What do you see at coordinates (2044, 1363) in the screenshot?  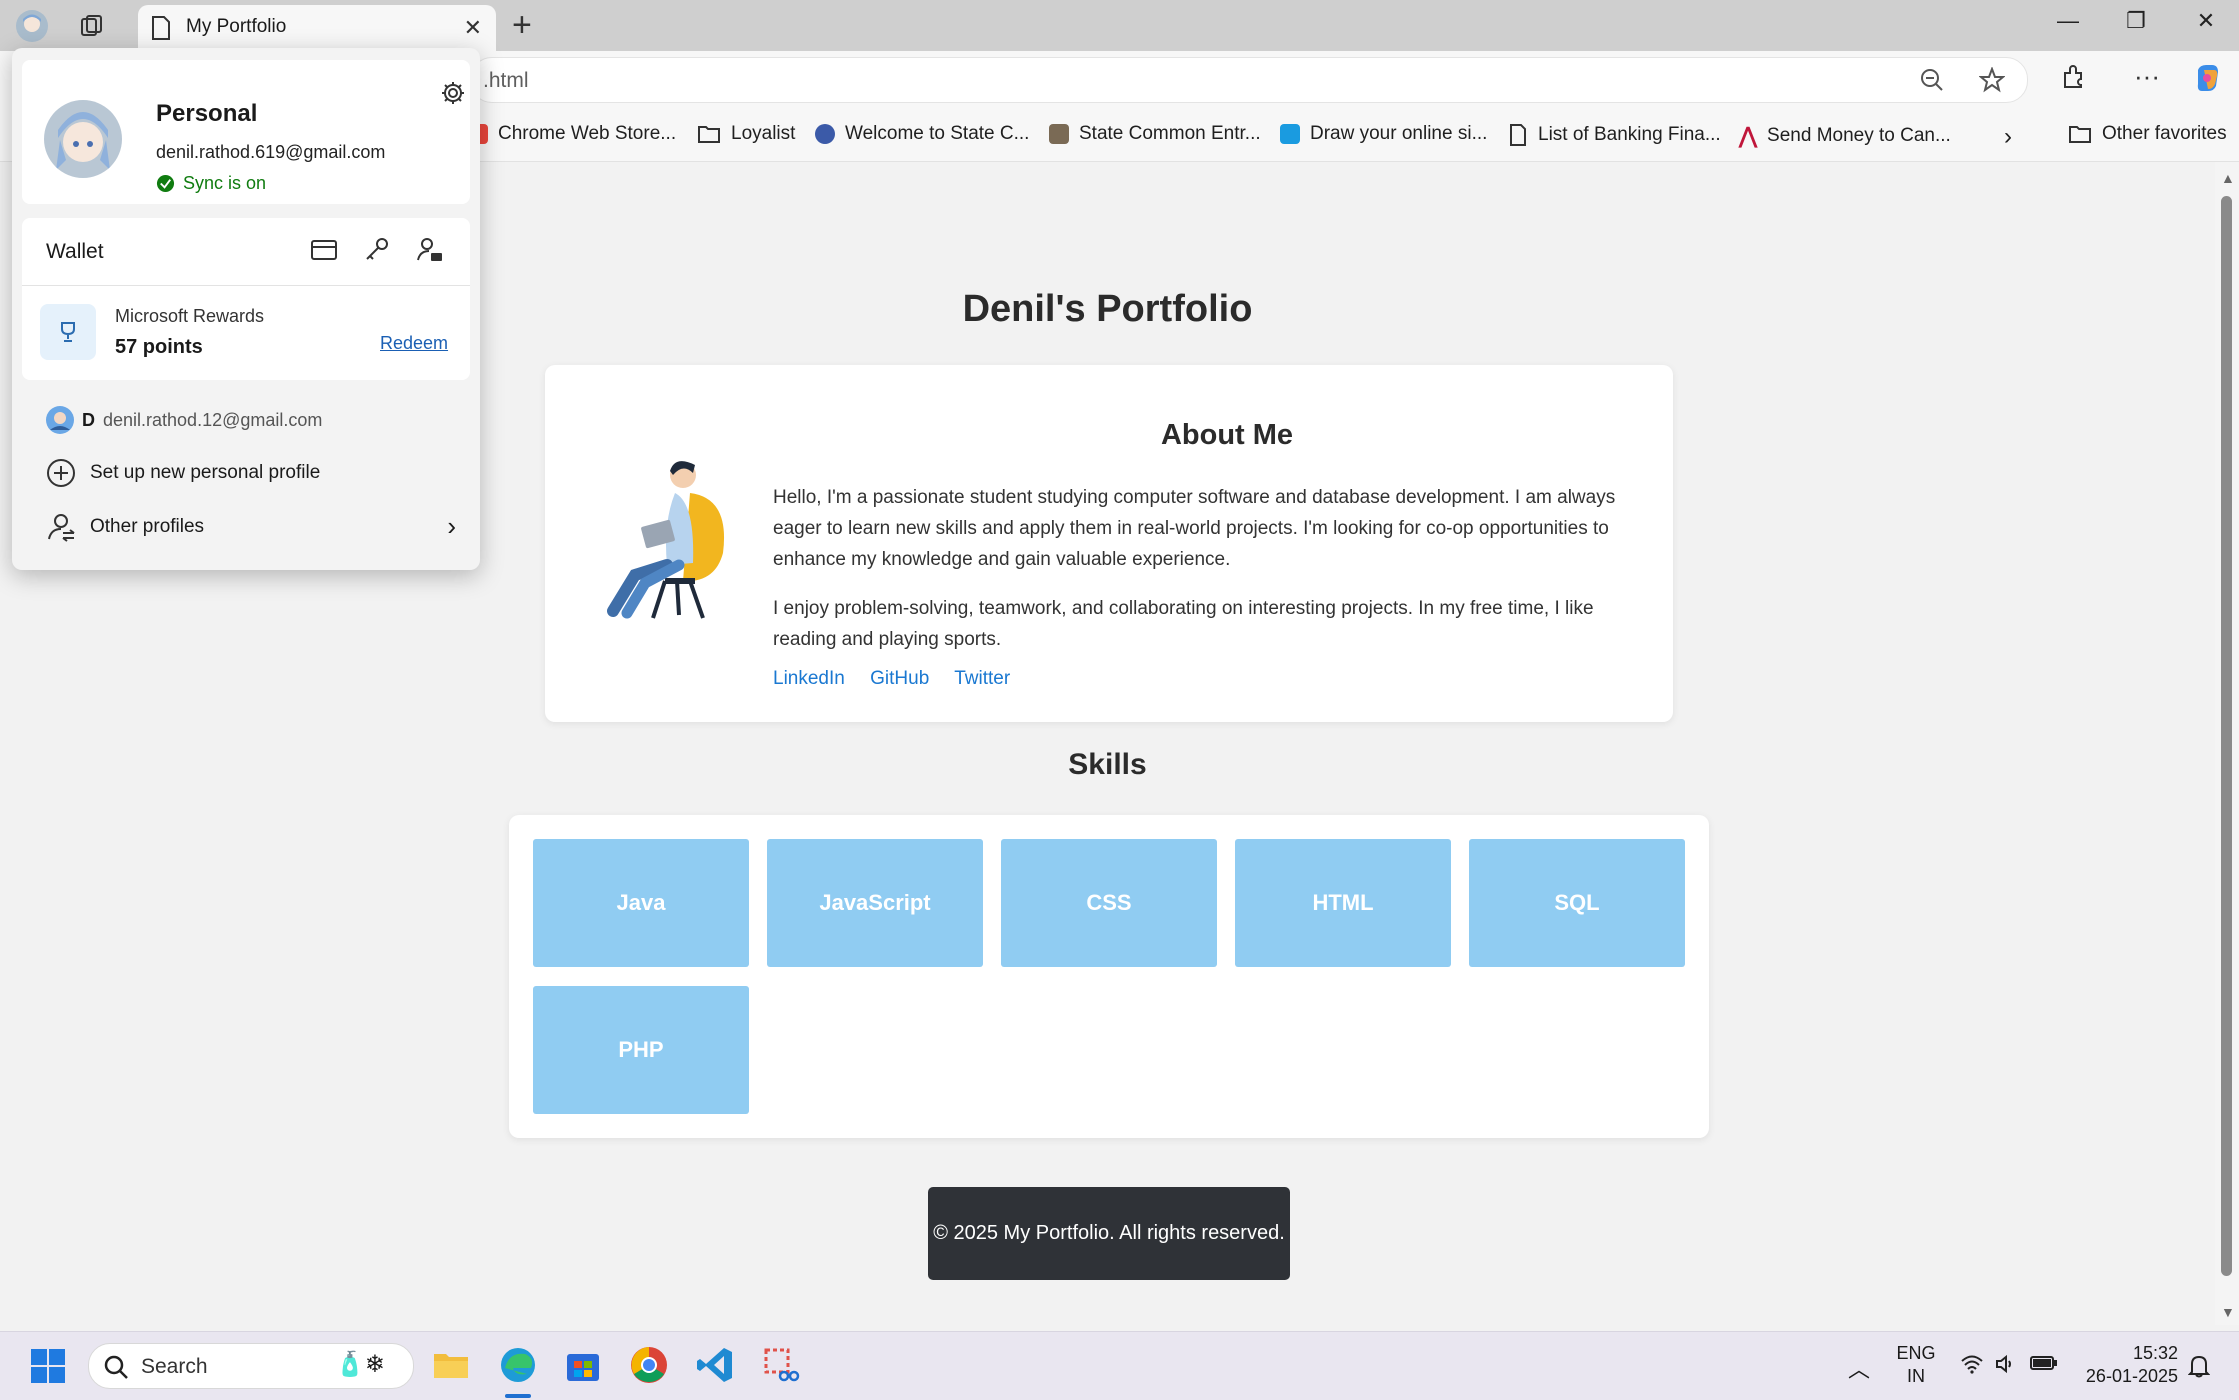 I see `battery-icon` at bounding box center [2044, 1363].